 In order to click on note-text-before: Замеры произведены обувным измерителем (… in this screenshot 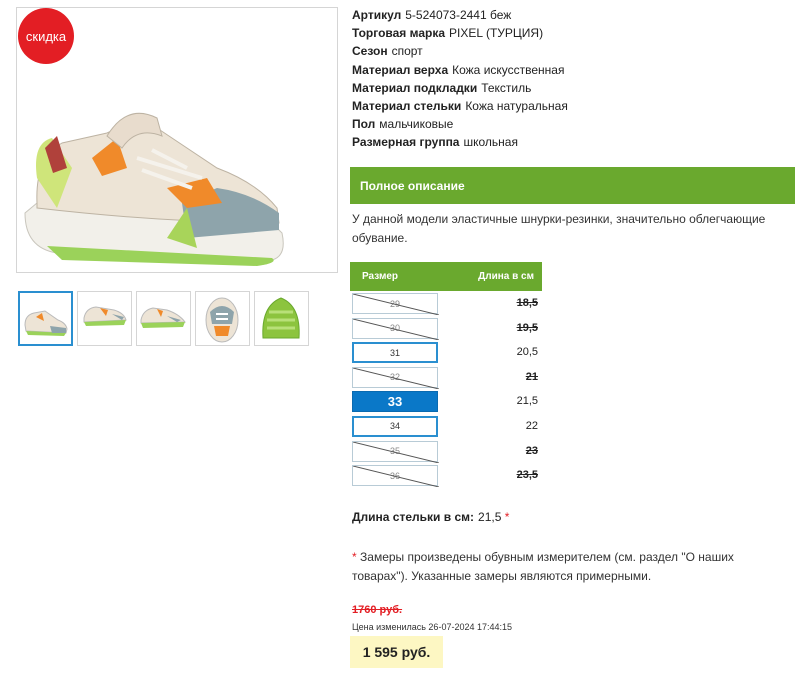, I will do `click(500, 557)`.